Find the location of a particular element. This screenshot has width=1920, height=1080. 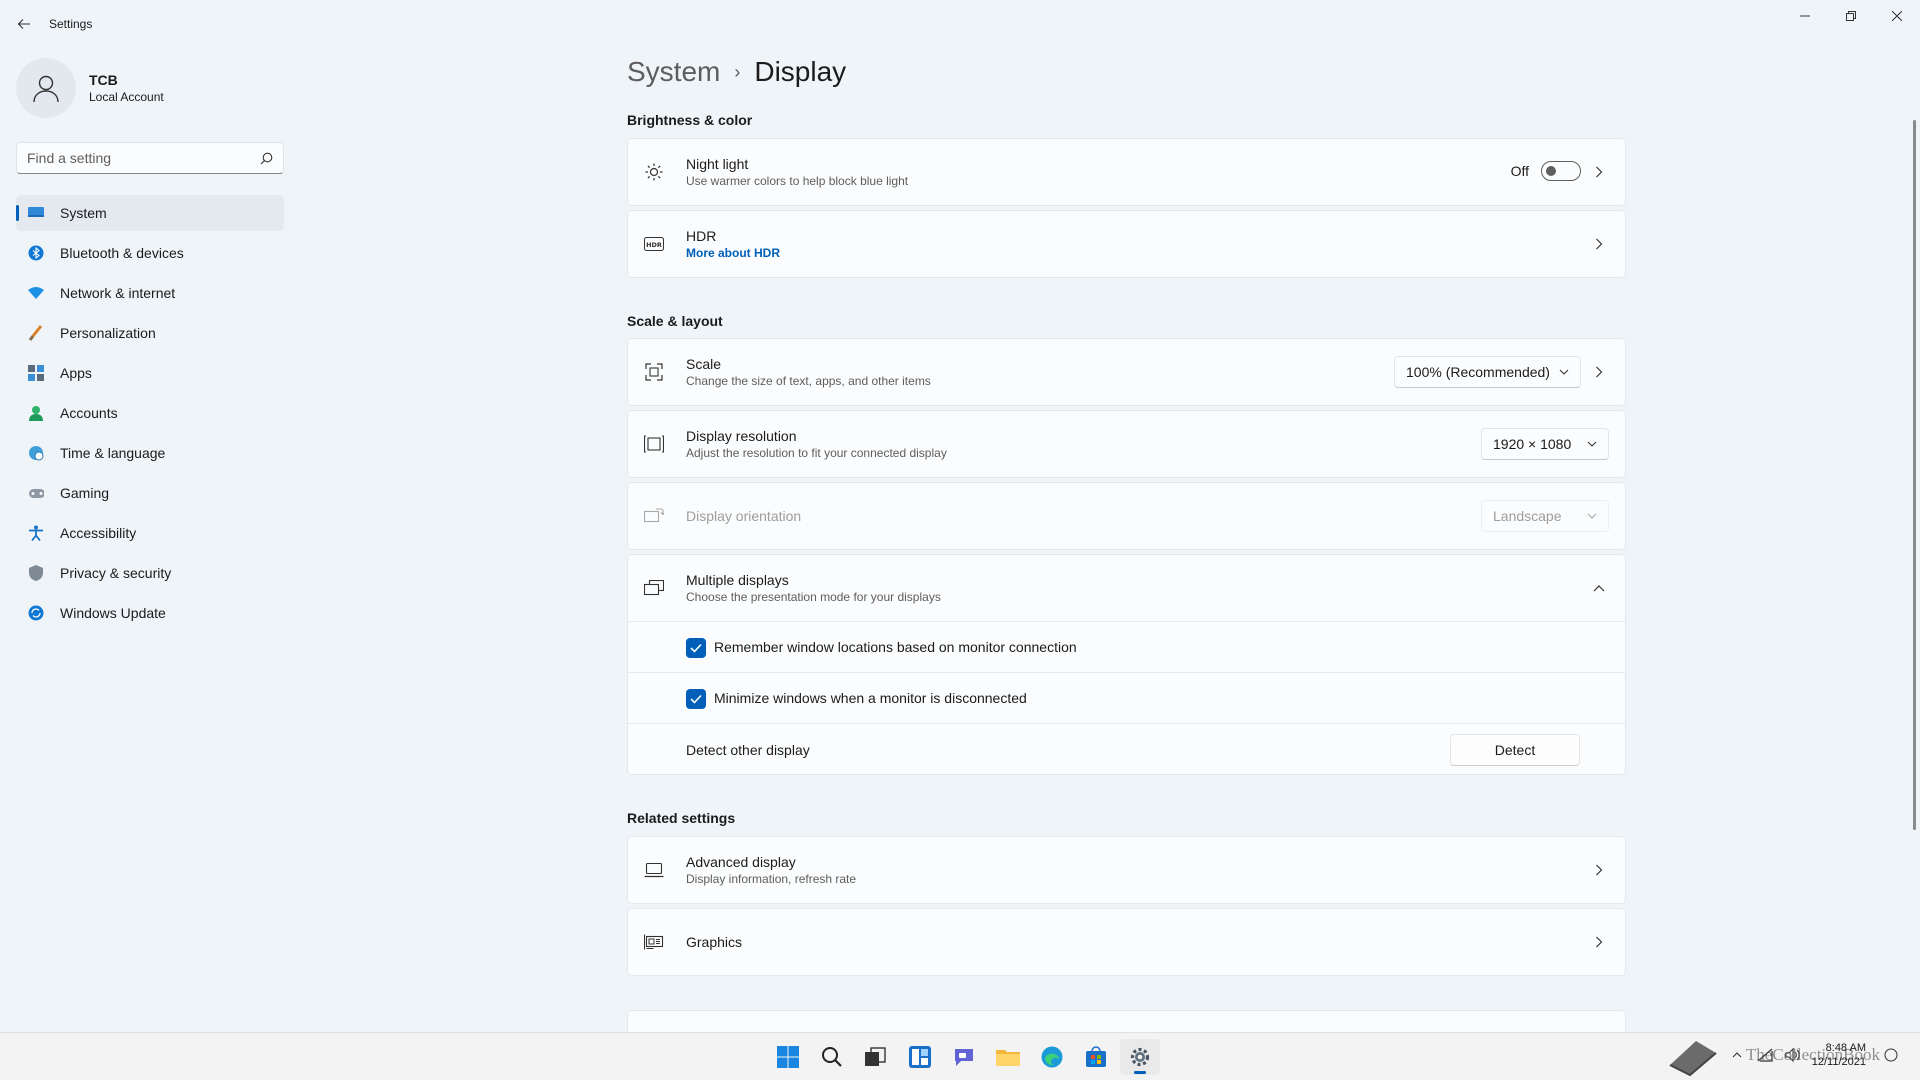

hdr-link: More about HDR is located at coordinates (733, 253).